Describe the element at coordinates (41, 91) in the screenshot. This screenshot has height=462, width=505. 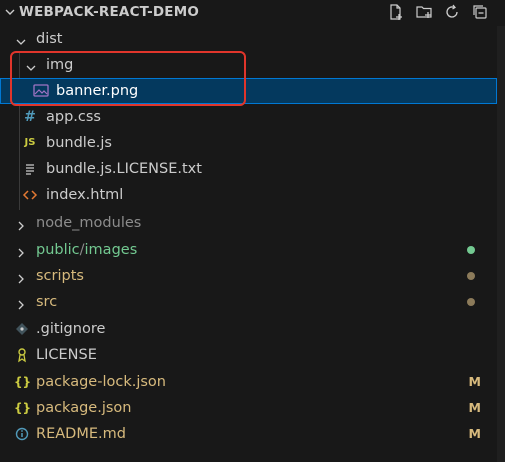
I see `image-file-icon` at that location.